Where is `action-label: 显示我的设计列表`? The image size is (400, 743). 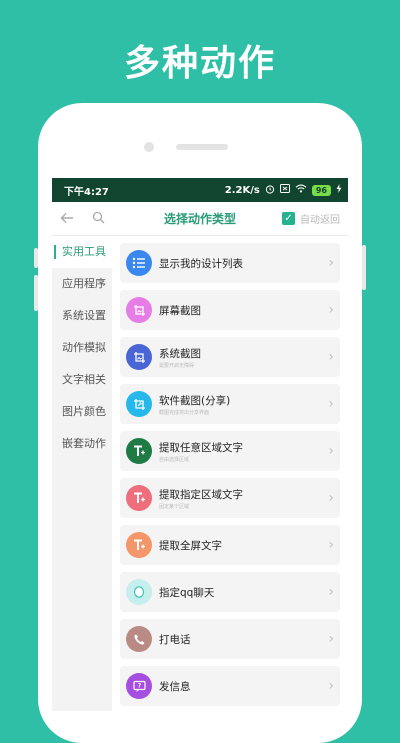 action-label: 显示我的设计列表 is located at coordinates (201, 263).